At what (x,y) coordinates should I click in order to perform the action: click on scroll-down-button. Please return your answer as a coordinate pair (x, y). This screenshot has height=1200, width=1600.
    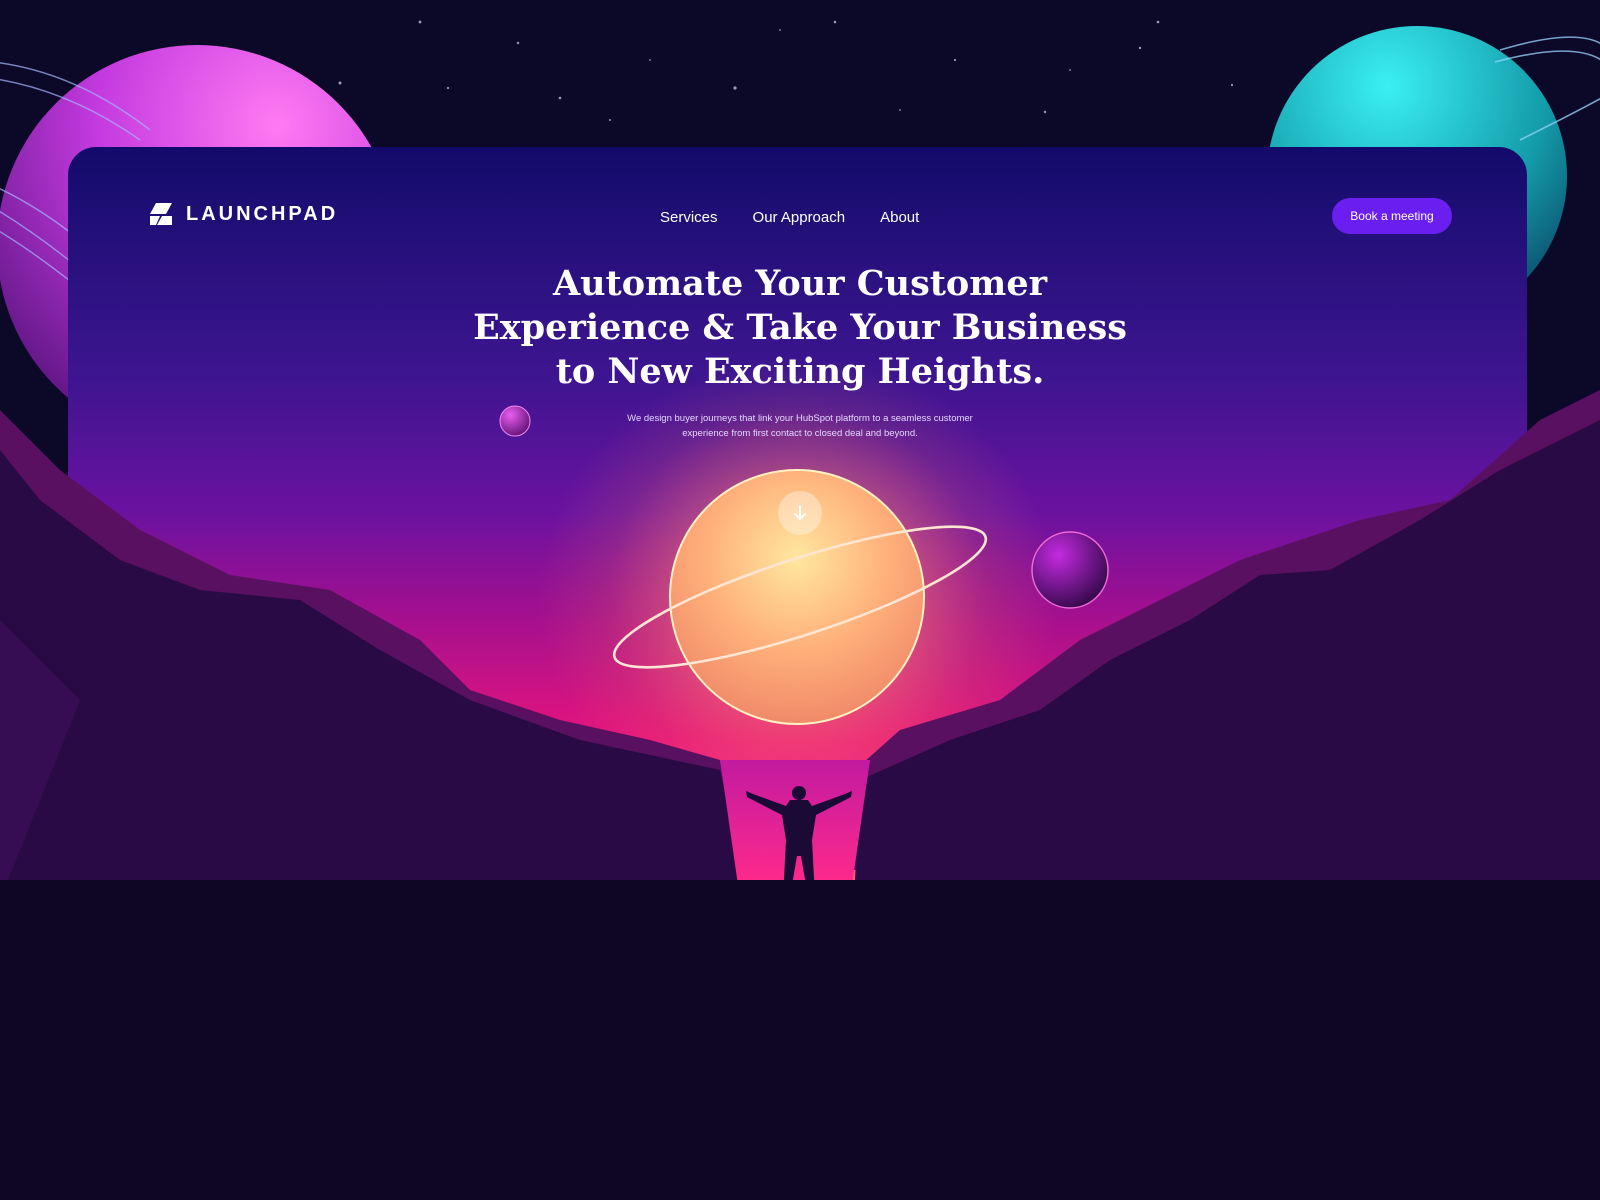
    Looking at the image, I should click on (800, 513).